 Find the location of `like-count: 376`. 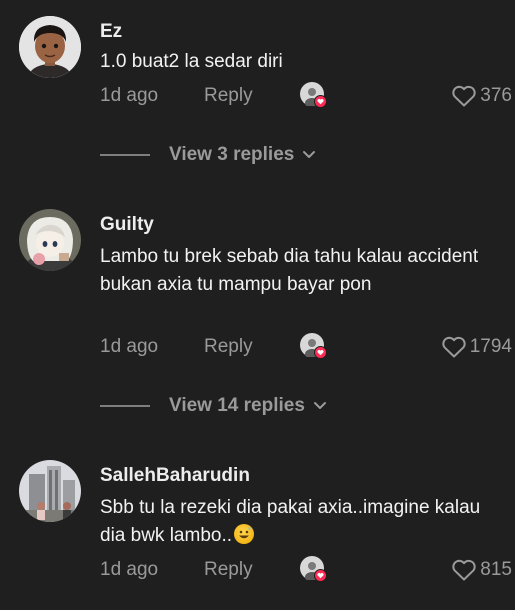

like-count: 376 is located at coordinates (496, 95).